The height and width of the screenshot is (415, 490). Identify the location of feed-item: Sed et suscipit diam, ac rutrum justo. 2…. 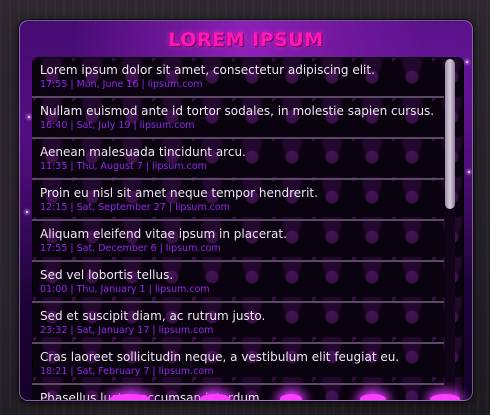
(238, 323).